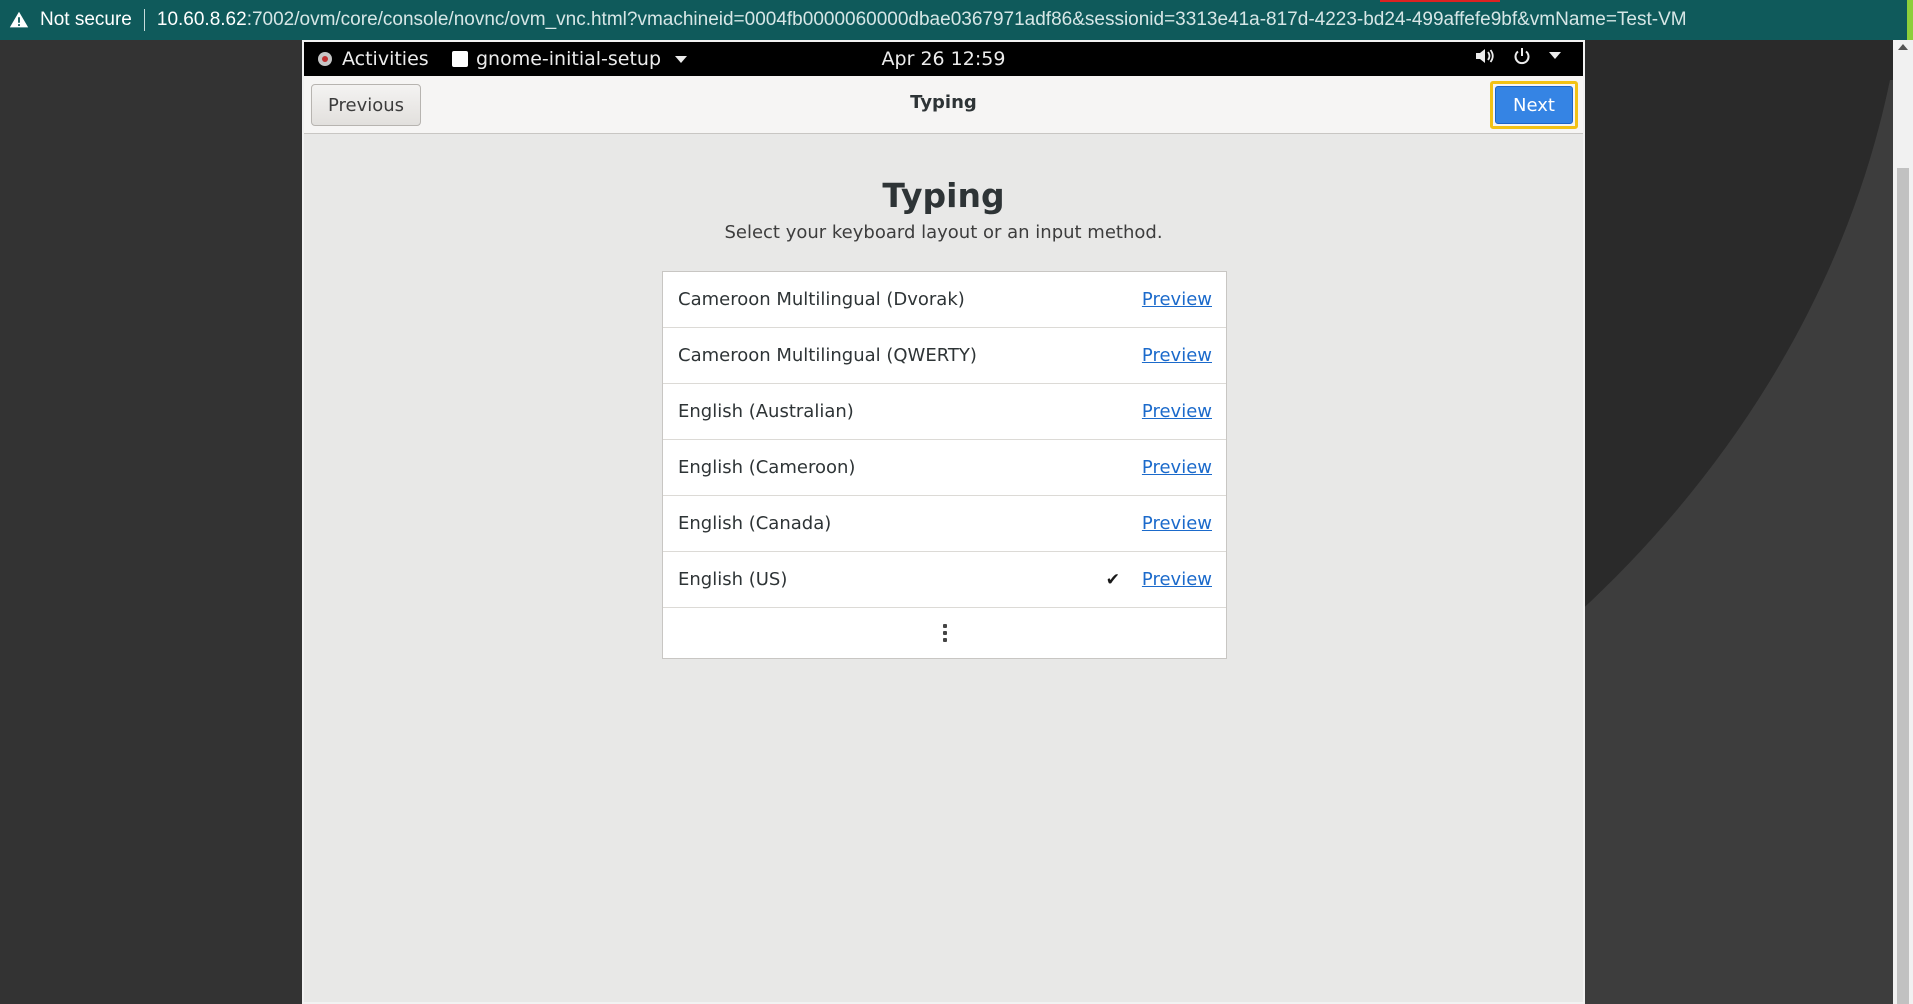 This screenshot has width=1913, height=1004. Describe the element at coordinates (943, 195) in the screenshot. I see `page-title: Typing` at that location.